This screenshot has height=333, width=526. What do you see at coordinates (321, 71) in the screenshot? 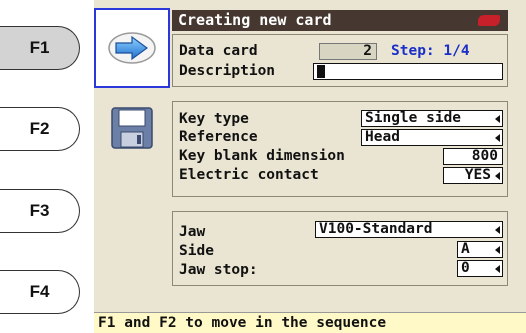
I see `text-cursor` at bounding box center [321, 71].